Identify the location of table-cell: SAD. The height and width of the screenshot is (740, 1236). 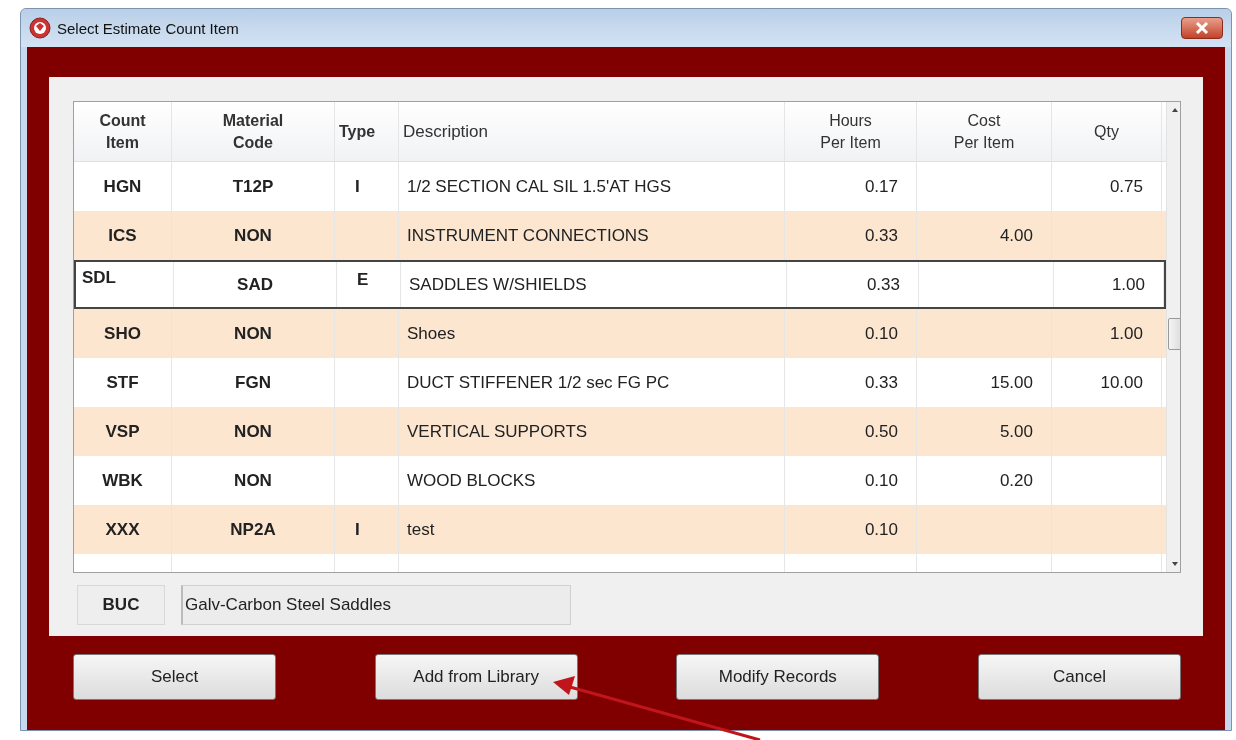
(255, 284).